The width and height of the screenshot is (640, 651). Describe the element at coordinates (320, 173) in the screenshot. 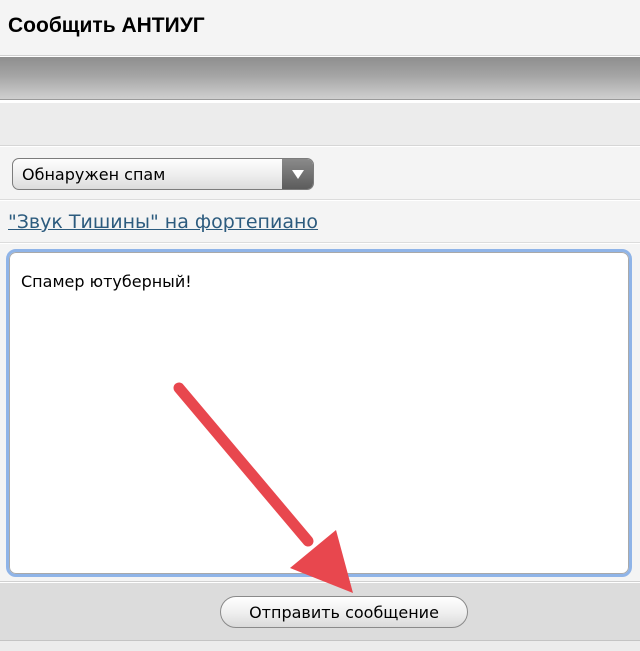

I see `reason-row: Обнаружен спам` at that location.